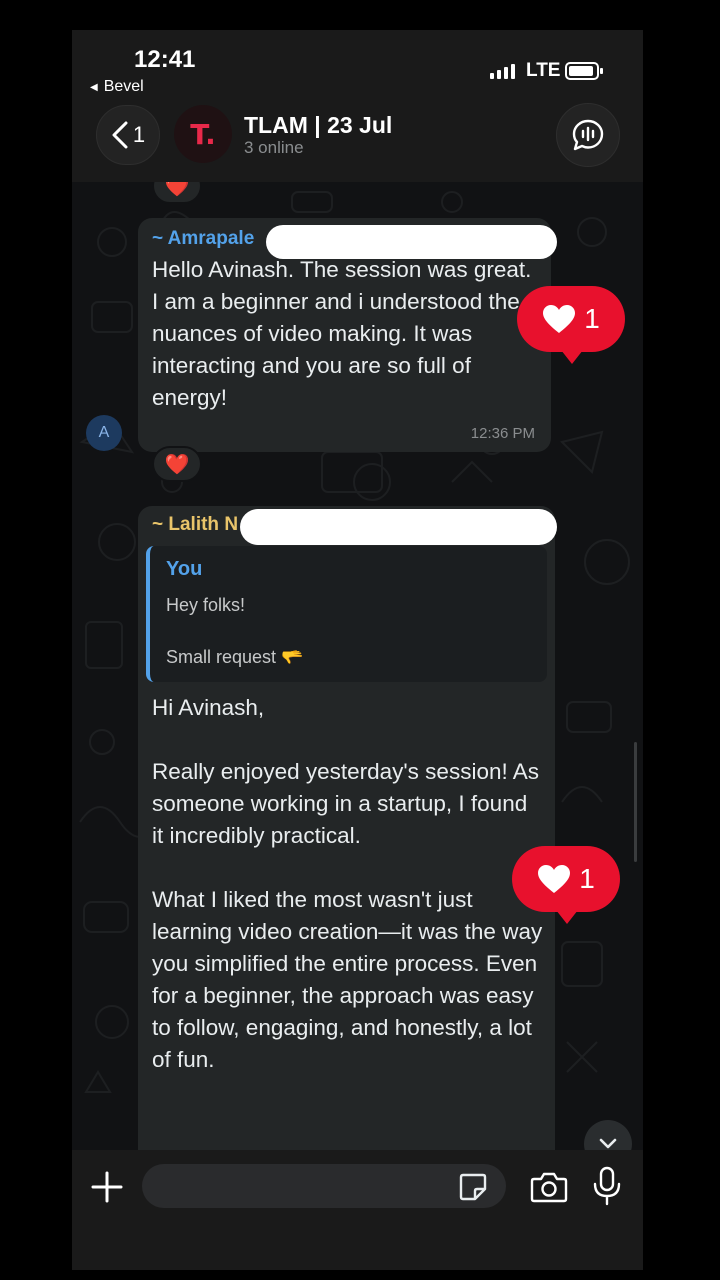  I want to click on message-sender: ~ Lalith N, so click(195, 525).